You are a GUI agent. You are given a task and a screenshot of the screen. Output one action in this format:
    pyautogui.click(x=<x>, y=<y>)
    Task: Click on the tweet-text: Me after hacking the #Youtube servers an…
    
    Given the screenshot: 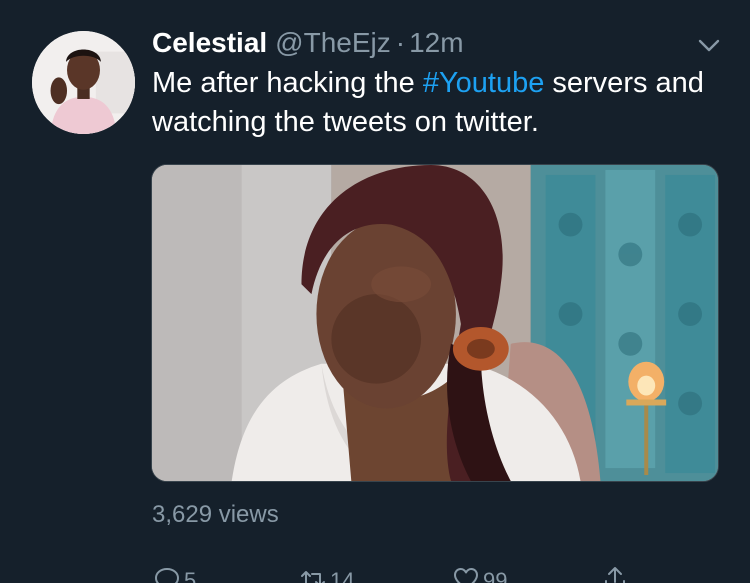 What is the action you would take?
    pyautogui.click(x=437, y=103)
    